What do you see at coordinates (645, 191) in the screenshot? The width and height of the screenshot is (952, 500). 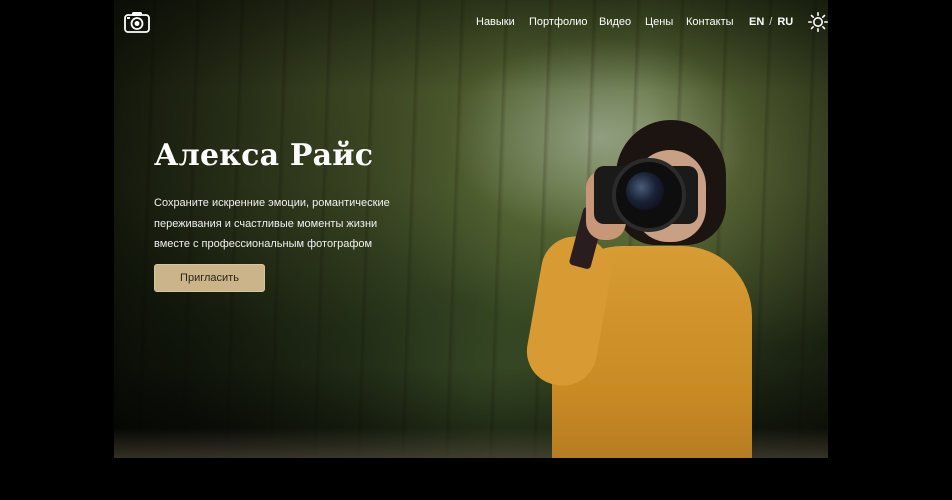 I see `camera-lens-glass` at bounding box center [645, 191].